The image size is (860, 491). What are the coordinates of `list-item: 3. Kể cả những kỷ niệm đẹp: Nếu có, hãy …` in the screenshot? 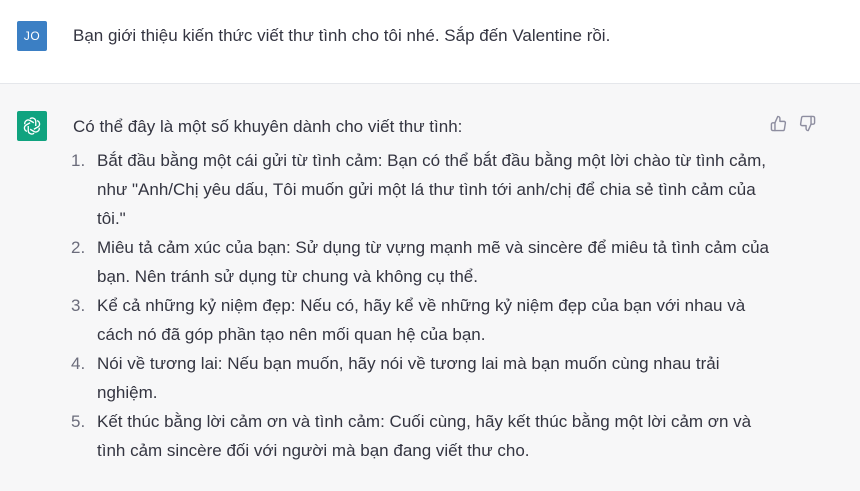 It's located at (422, 320).